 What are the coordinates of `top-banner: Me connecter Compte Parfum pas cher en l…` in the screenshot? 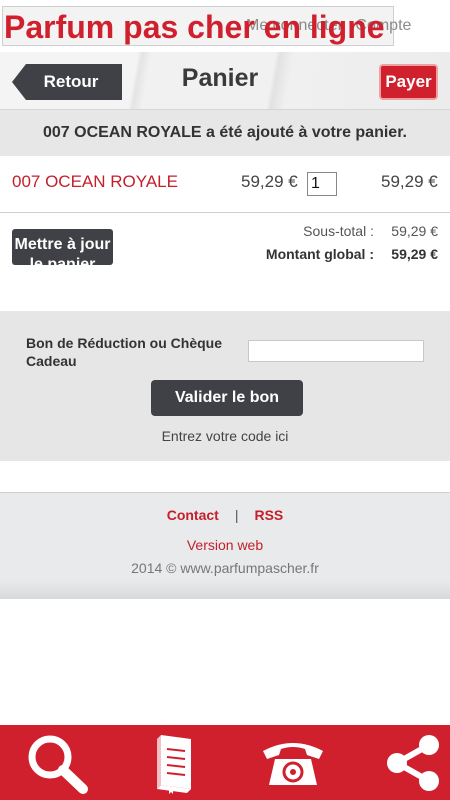 It's located at (225, 25).